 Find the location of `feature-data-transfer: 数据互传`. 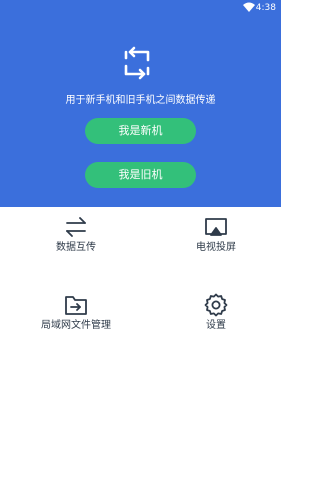

feature-data-transfer: 数据互传 is located at coordinates (76, 241).